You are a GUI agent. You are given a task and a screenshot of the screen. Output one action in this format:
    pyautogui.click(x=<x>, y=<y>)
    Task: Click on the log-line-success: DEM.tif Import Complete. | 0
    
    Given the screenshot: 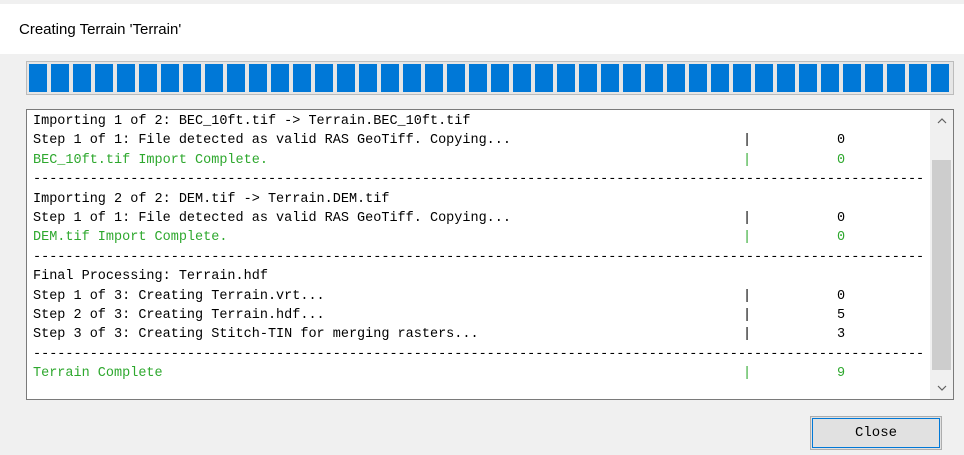 What is the action you would take?
    pyautogui.click(x=478, y=237)
    